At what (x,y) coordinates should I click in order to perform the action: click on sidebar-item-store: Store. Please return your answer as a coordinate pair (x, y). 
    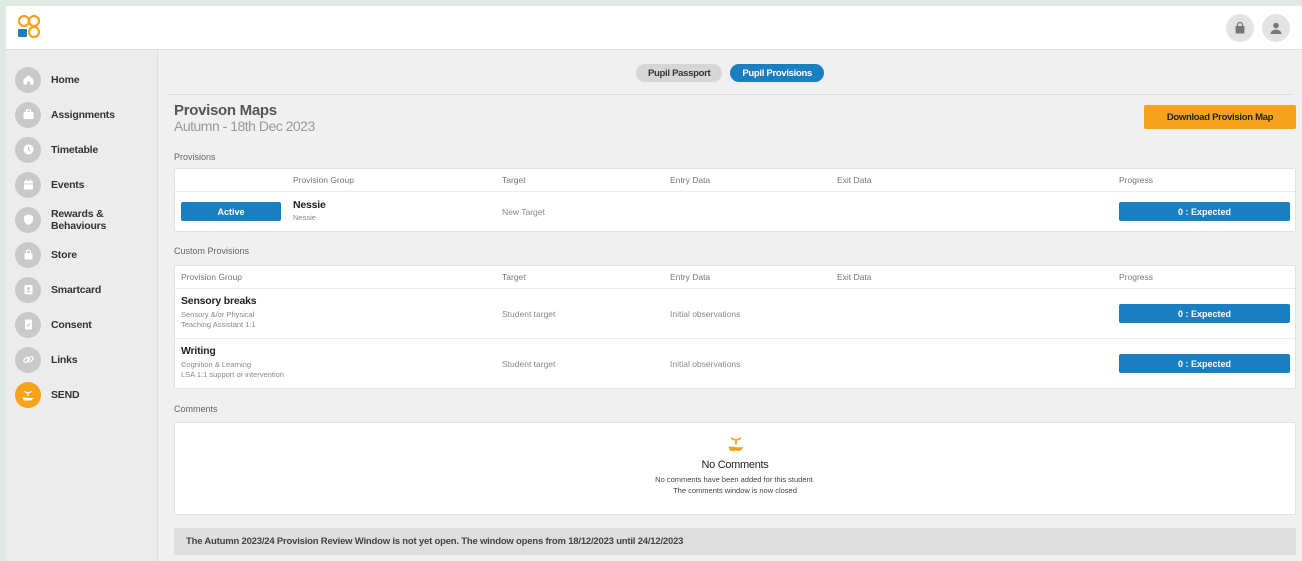
    Looking at the image, I should click on (81, 254).